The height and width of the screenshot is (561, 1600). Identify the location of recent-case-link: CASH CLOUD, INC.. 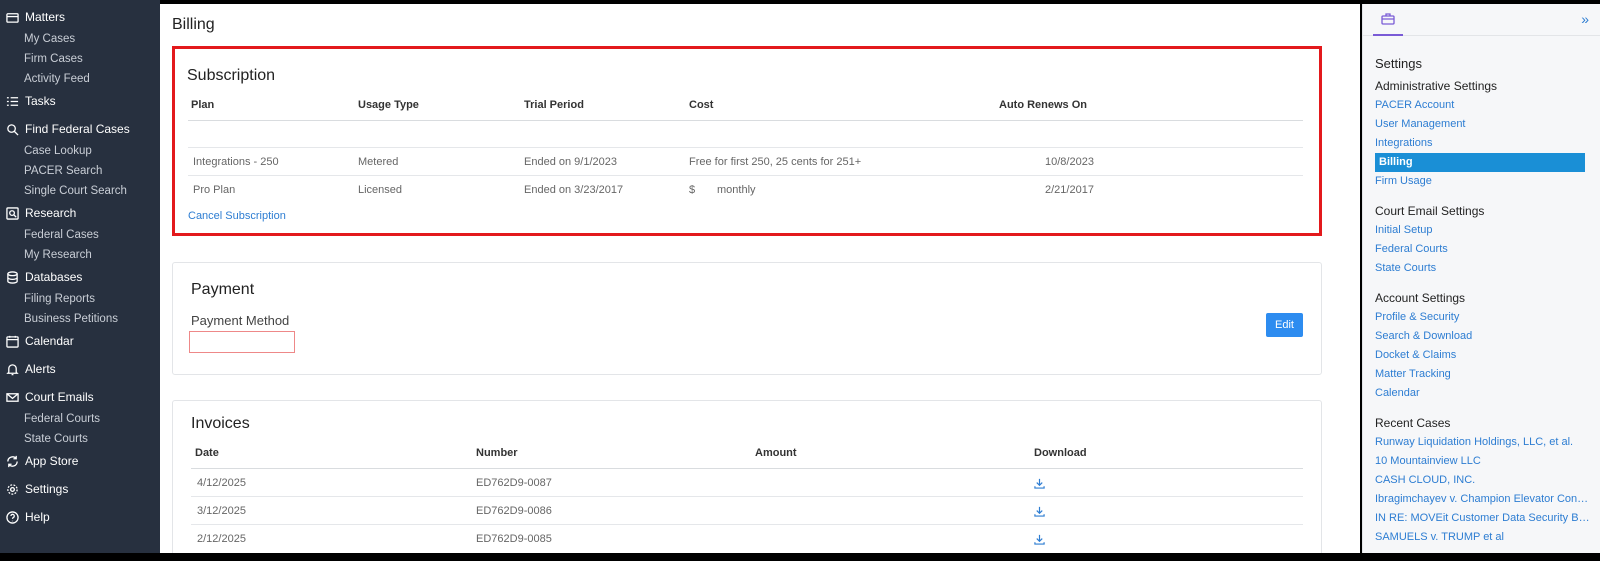
(1483, 480).